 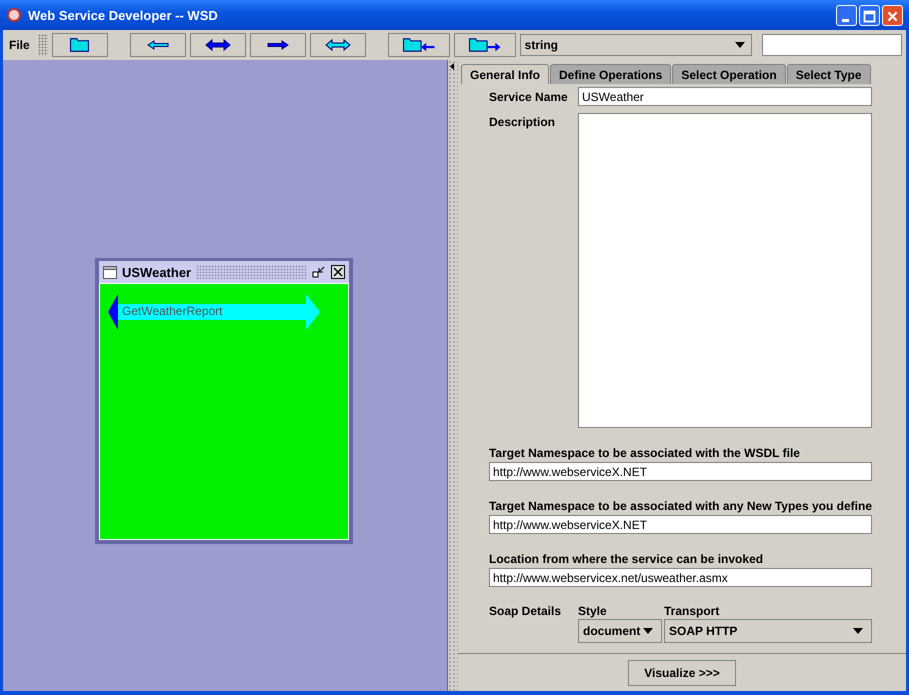 I want to click on folder-icon, so click(x=80, y=45).